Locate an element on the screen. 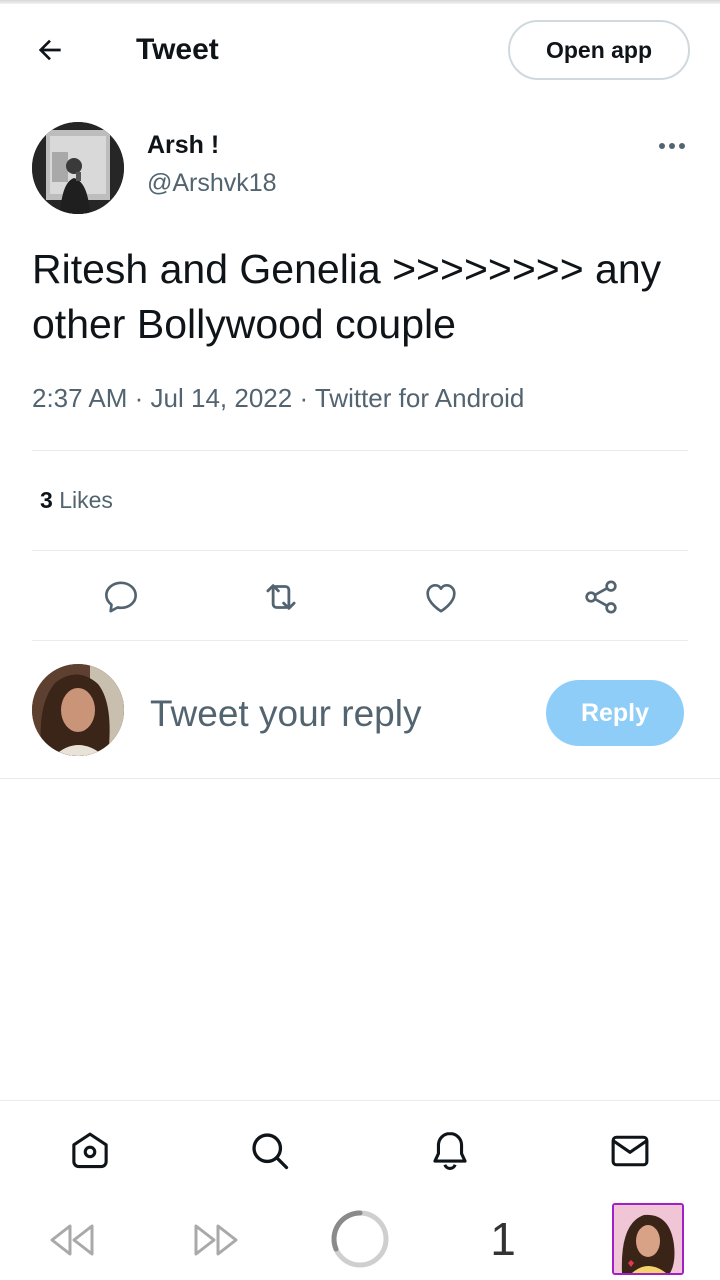 This screenshot has width=720, height=1280. search-icon is located at coordinates (270, 1151).